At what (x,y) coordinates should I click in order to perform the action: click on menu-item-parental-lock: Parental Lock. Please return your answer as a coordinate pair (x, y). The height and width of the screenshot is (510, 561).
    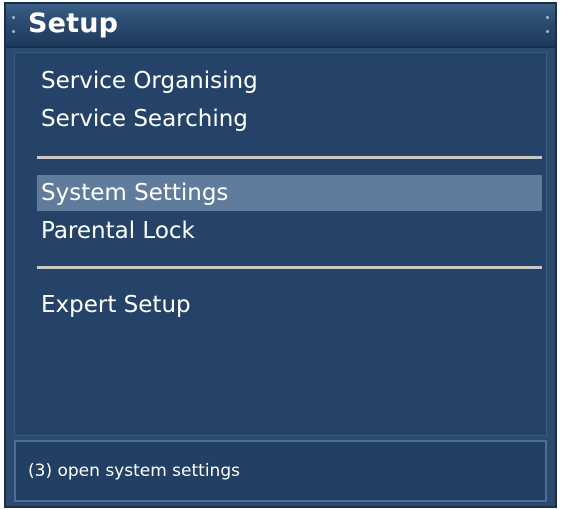
    Looking at the image, I should click on (289, 231).